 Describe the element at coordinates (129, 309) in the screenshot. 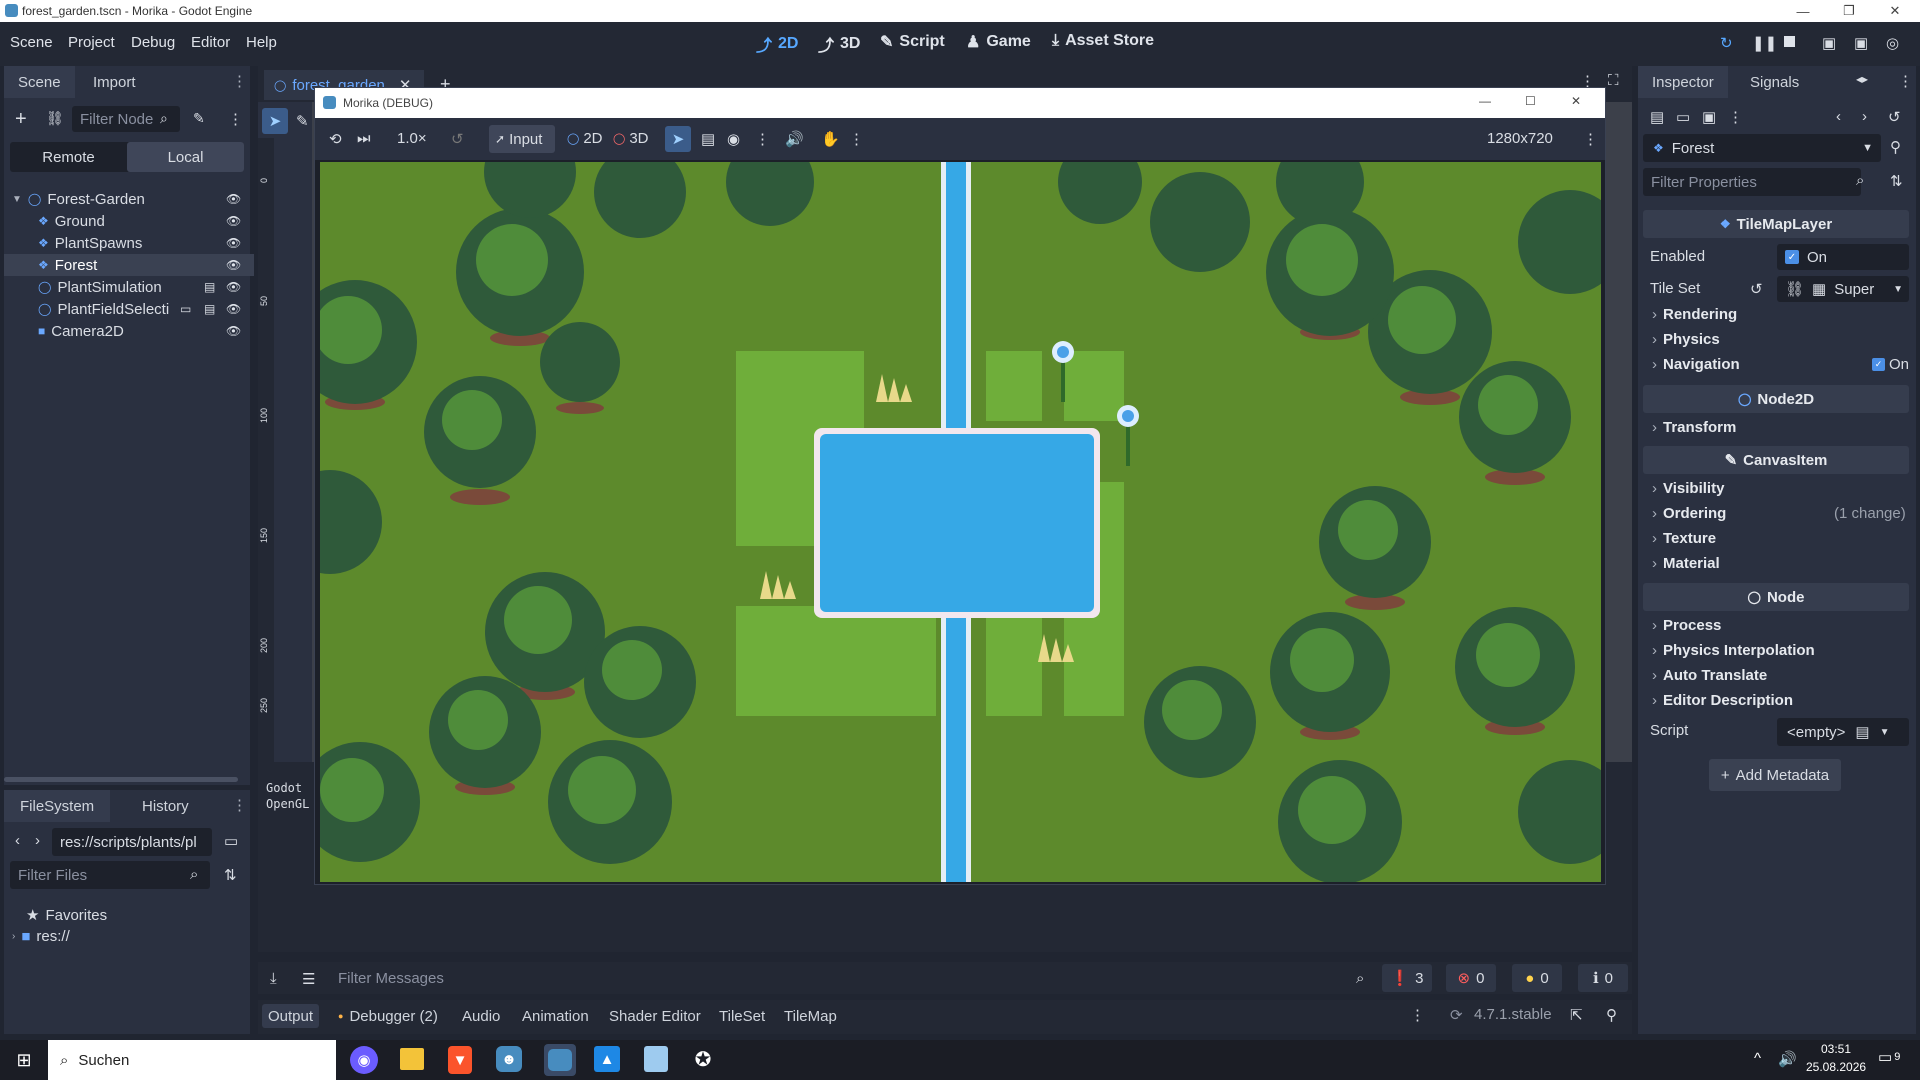

I see `tree-item-plantfieldselection: ◯ PlantFieldSelecti ▭ ▤ 👁` at that location.